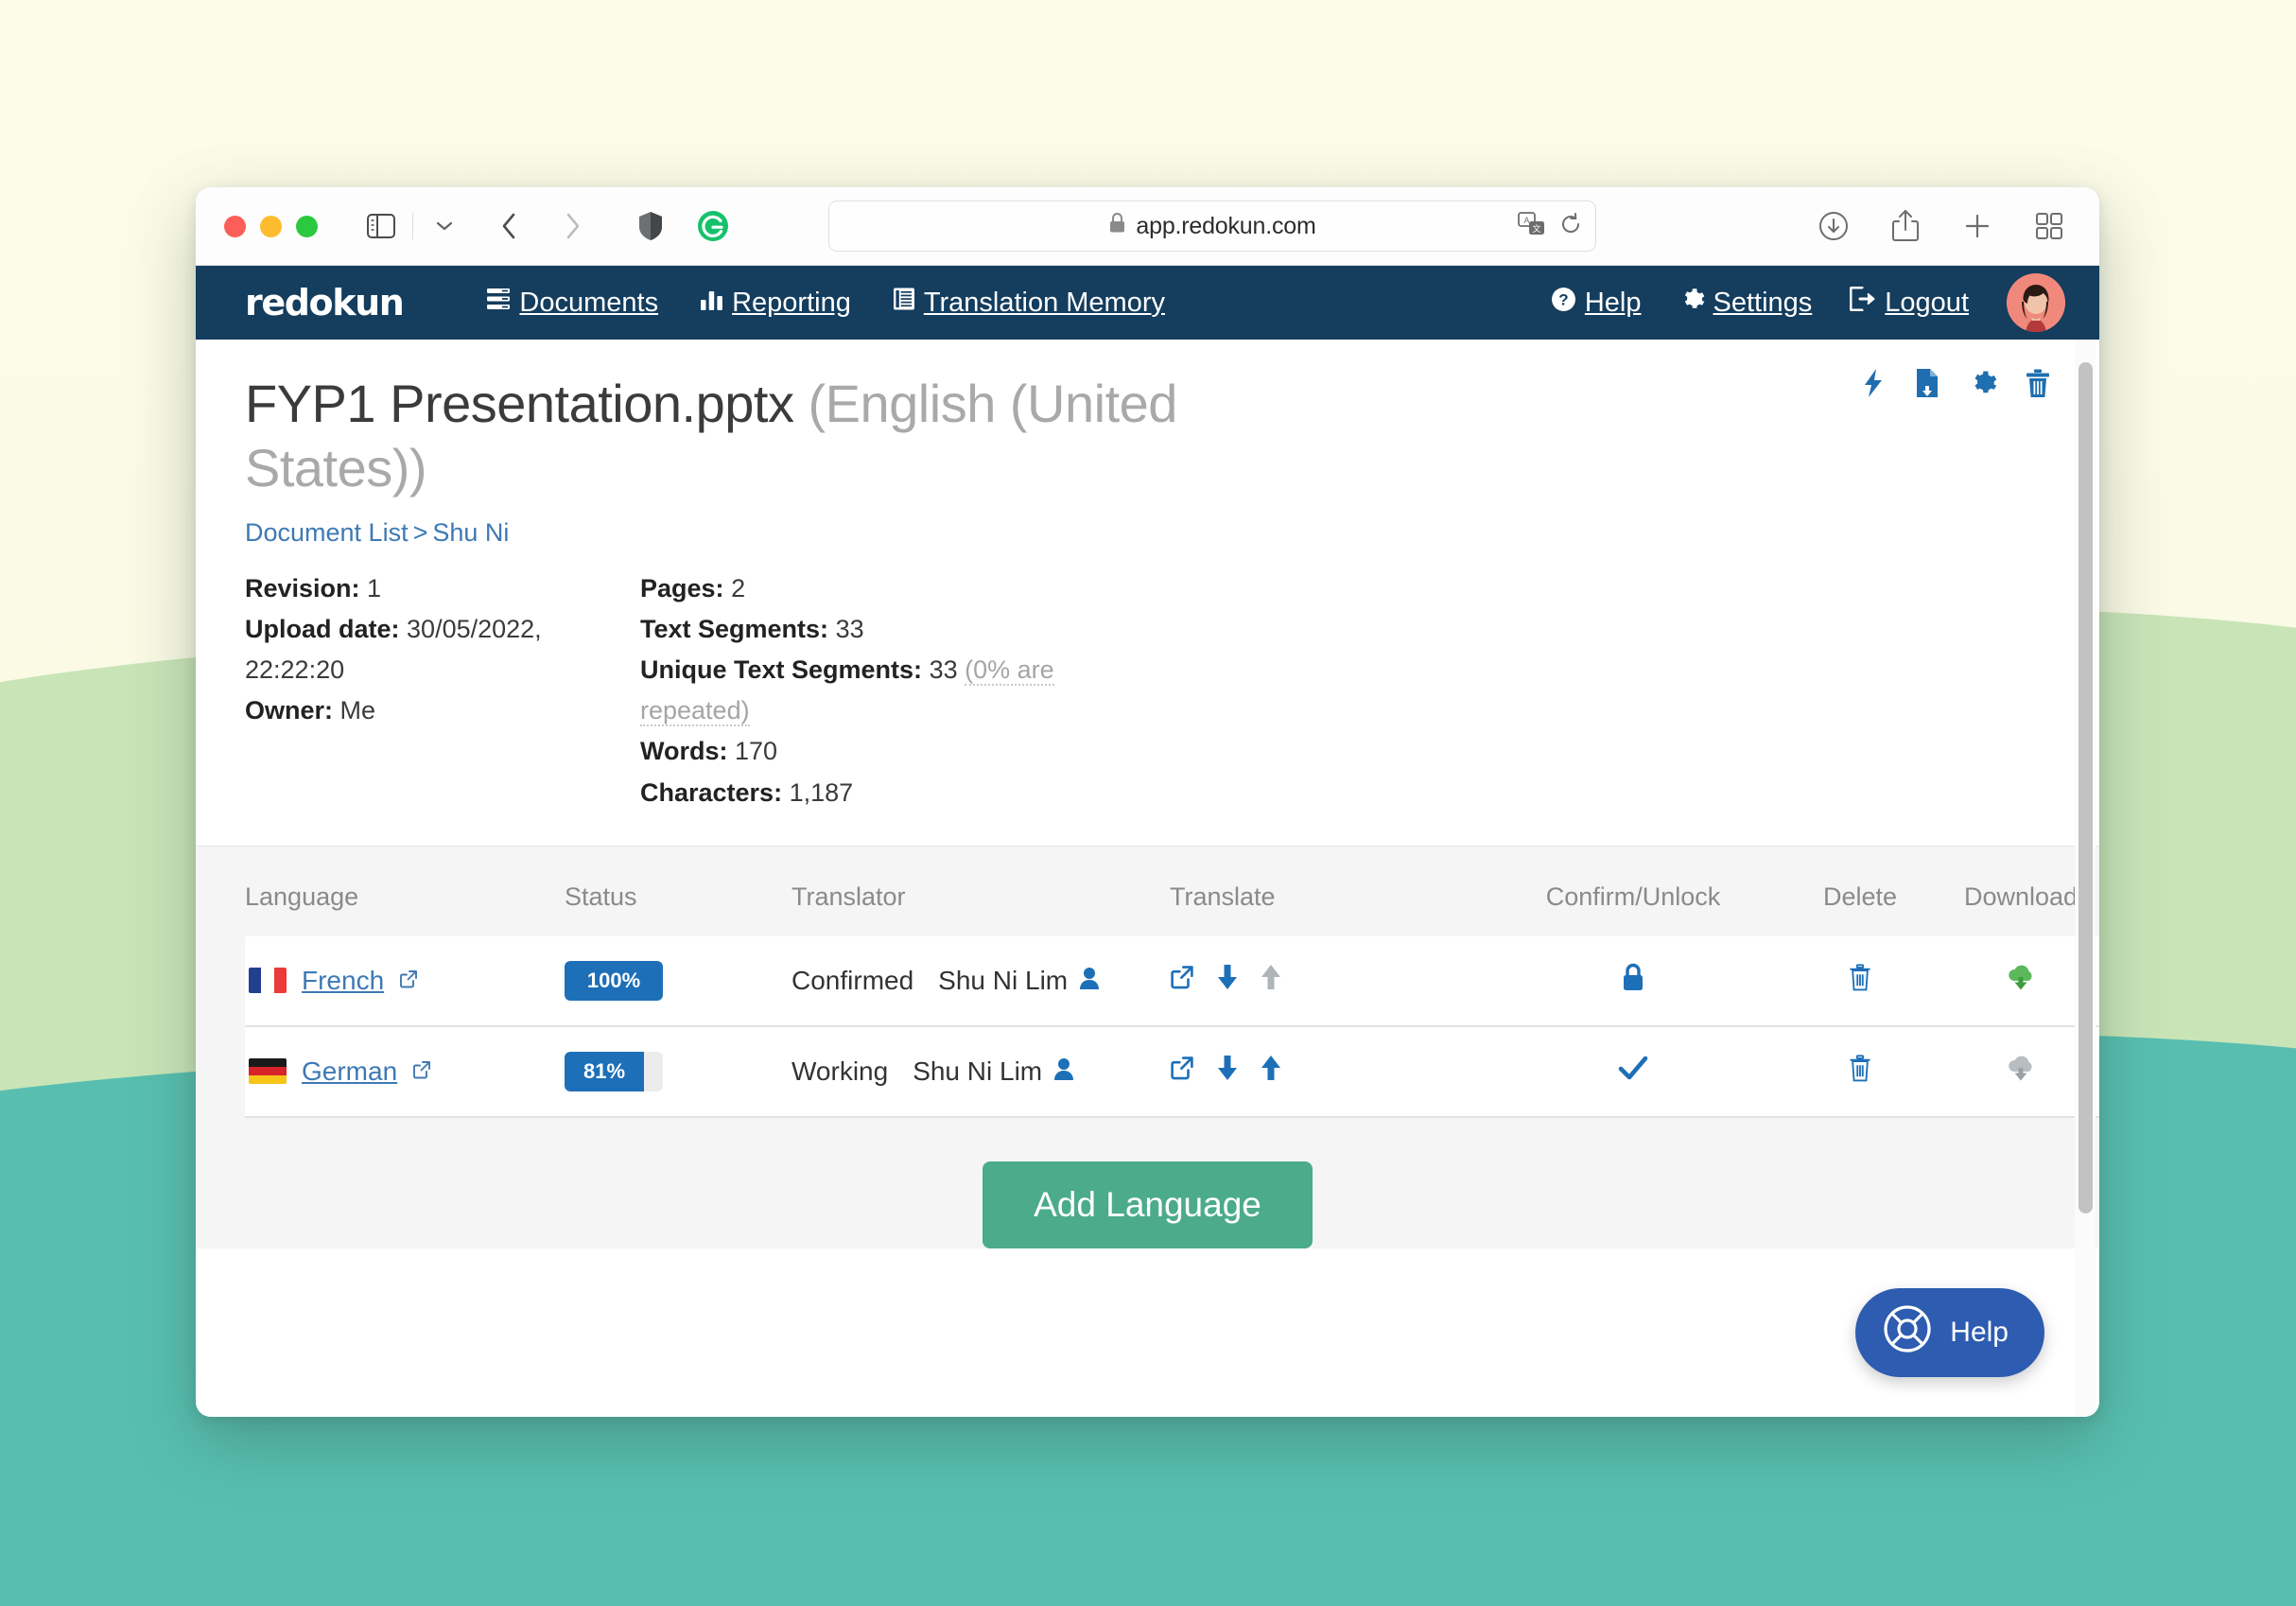 This screenshot has height=1606, width=2296. I want to click on share-icon, so click(1906, 226).